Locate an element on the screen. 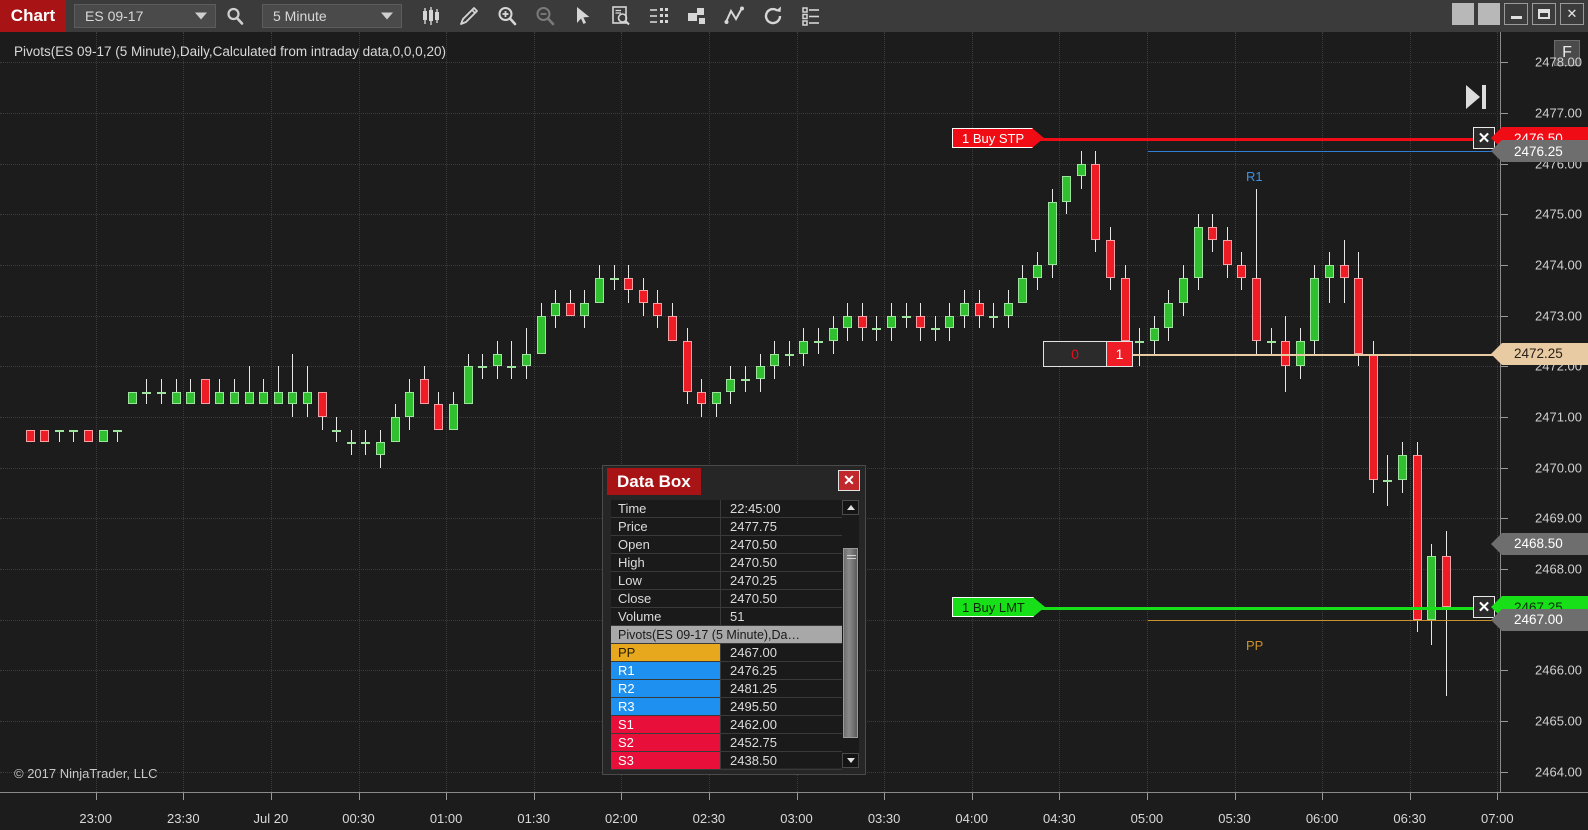  price-tick-label: 2477.00 is located at coordinates (1558, 113).